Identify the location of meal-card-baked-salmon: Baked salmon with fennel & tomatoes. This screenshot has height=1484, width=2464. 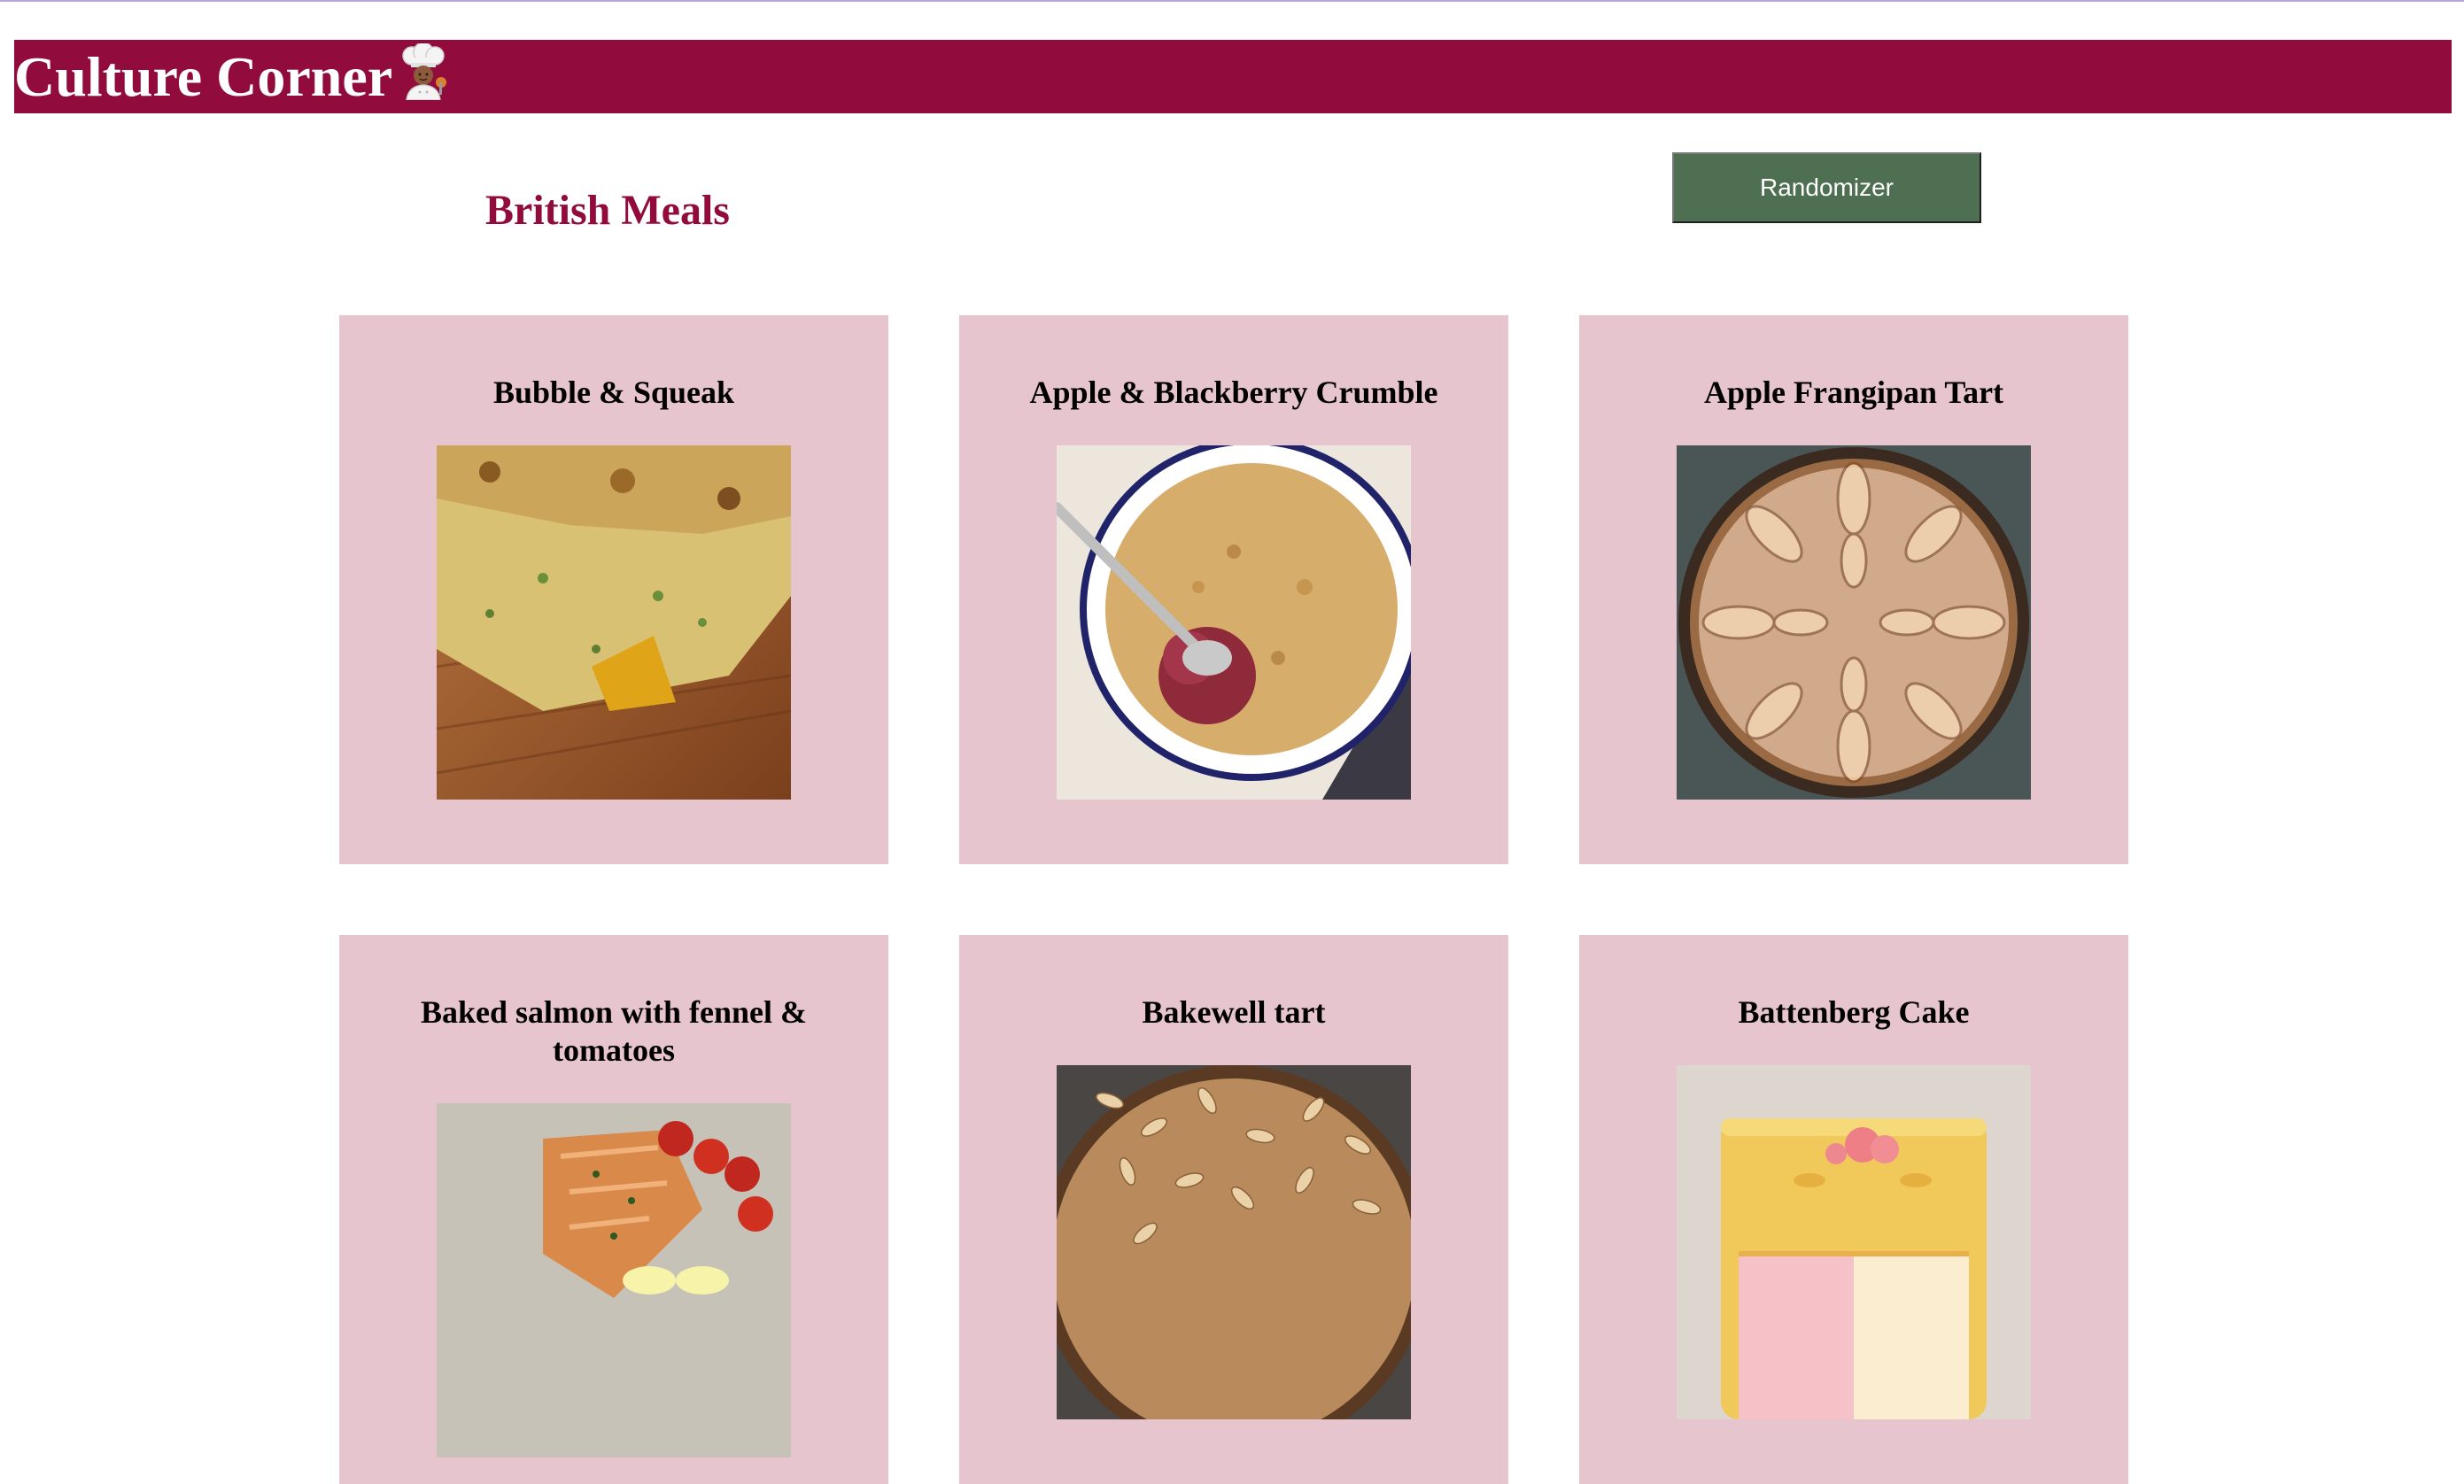
(613, 1209).